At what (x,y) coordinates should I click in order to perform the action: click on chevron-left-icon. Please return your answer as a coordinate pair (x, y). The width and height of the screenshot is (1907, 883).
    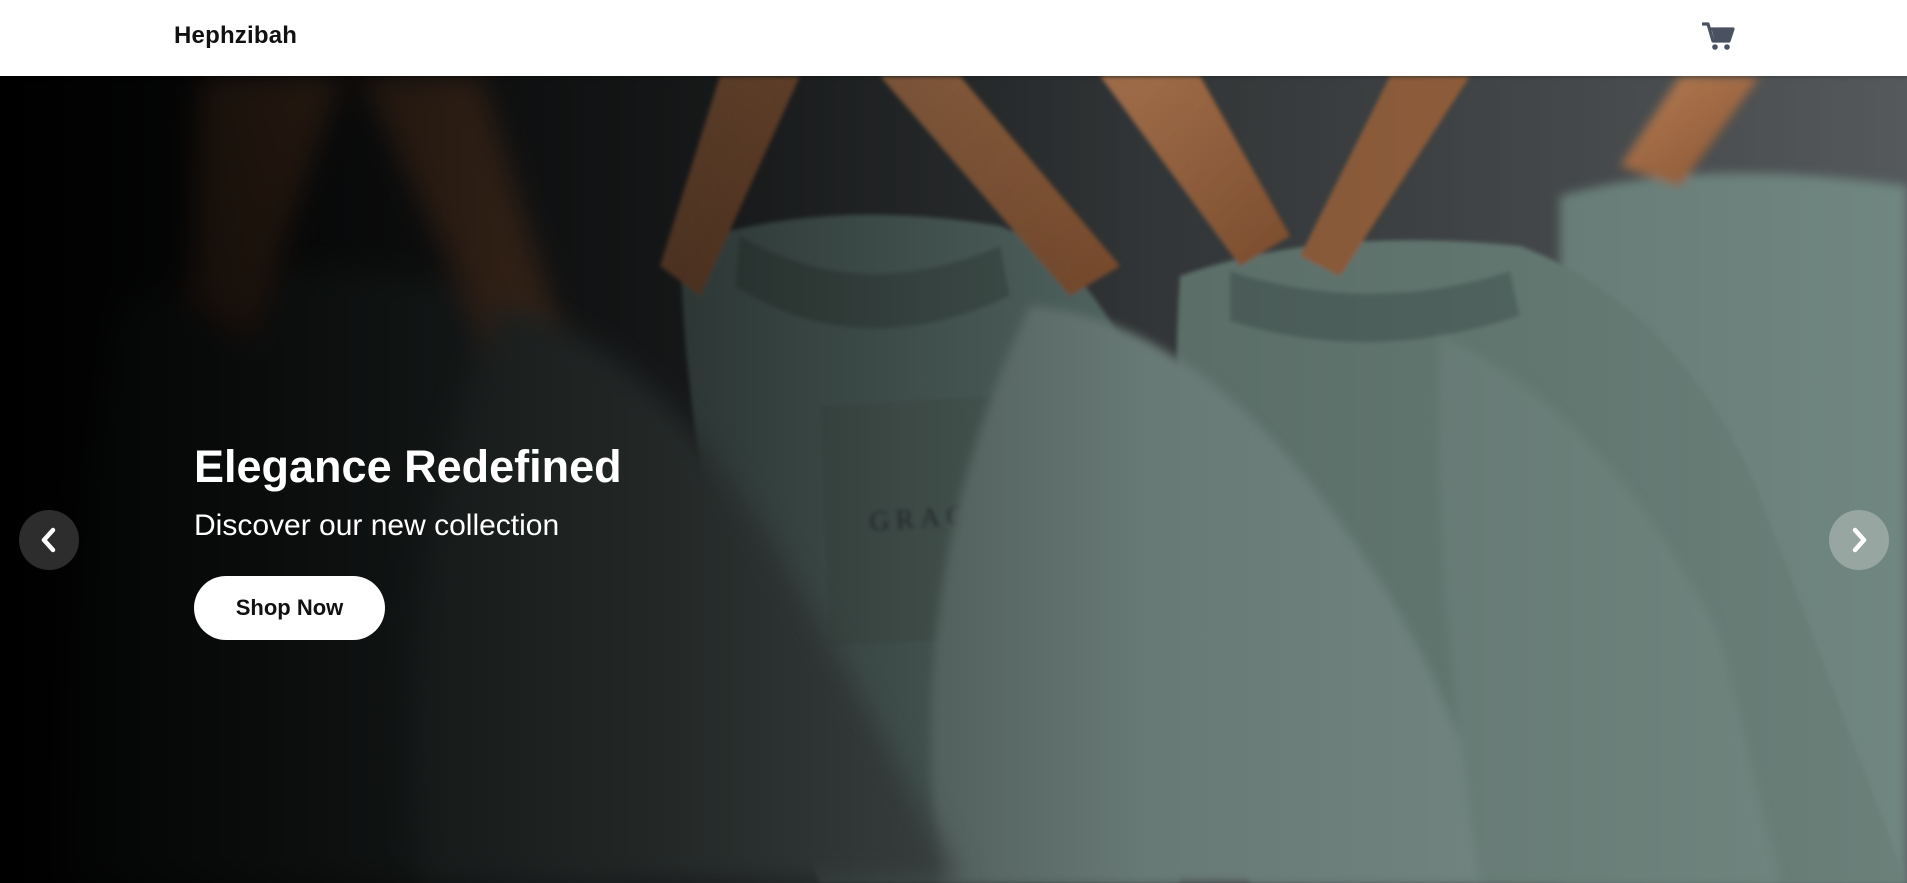
    Looking at the image, I should click on (48, 540).